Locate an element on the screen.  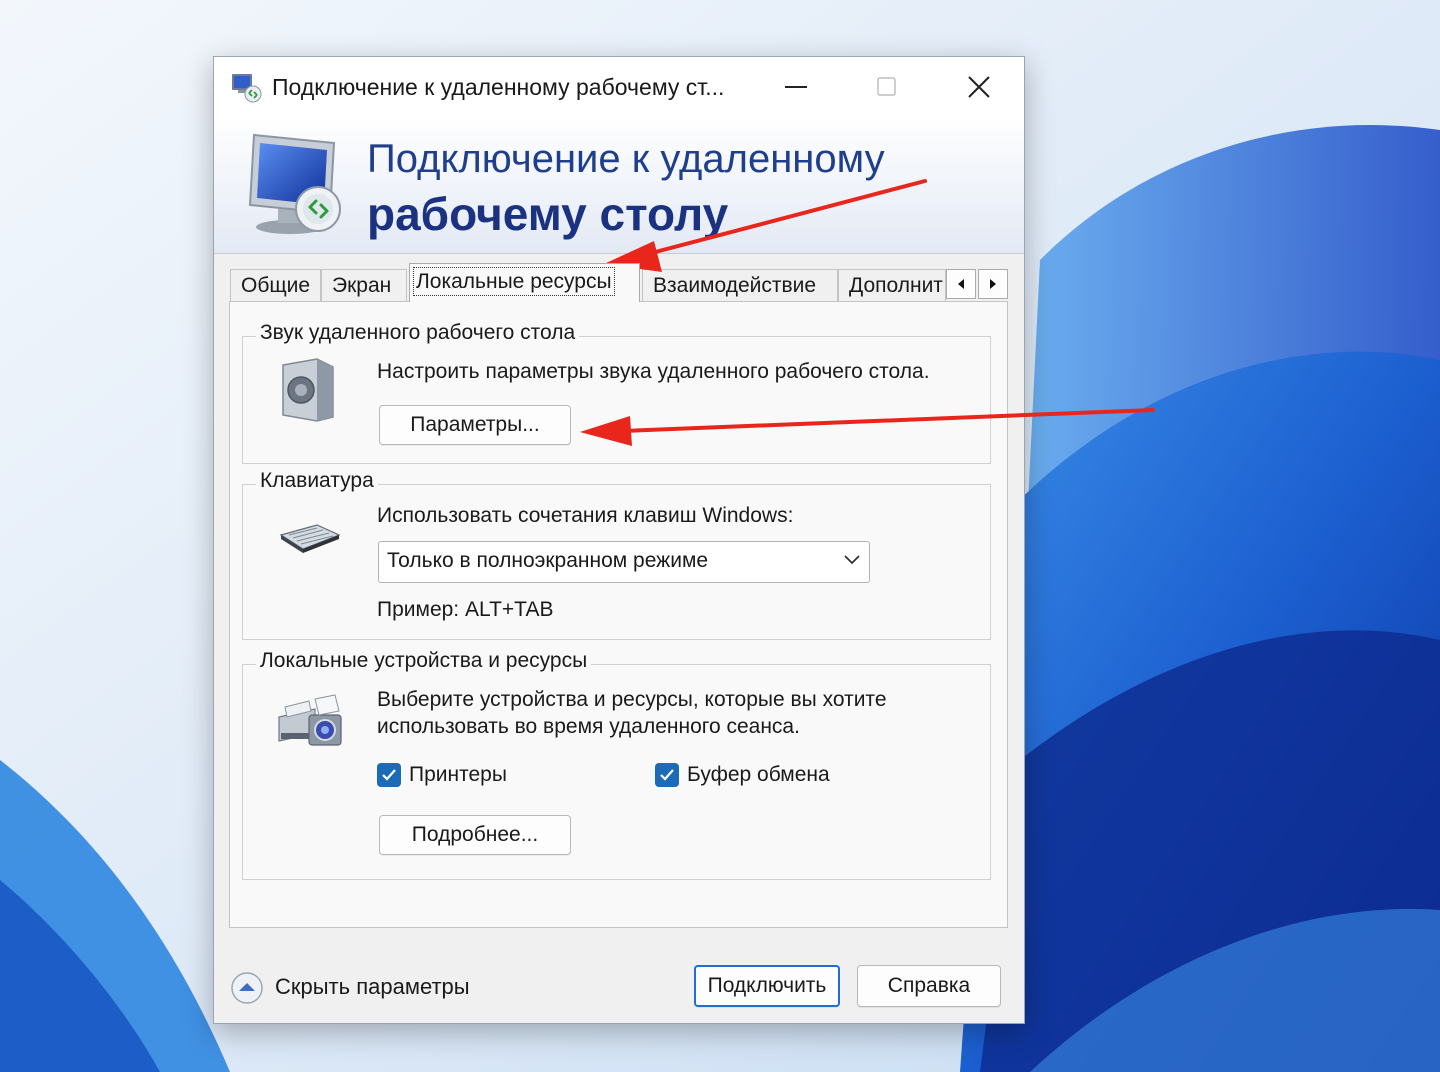
speaker-icon is located at coordinates (308, 390).